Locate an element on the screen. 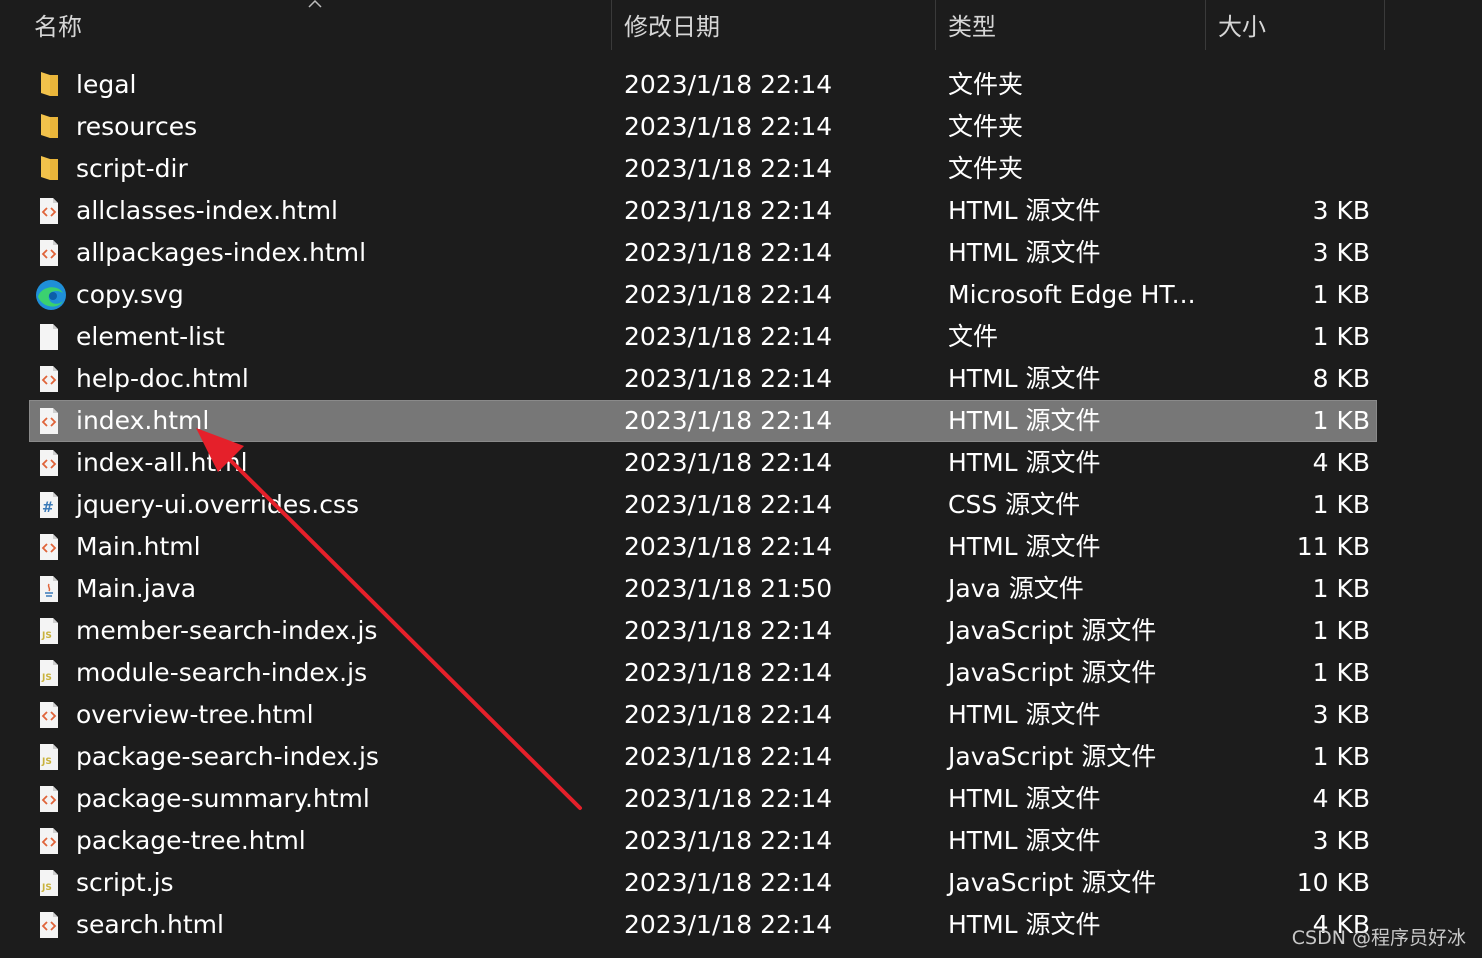 The image size is (1482, 958). file-type: 文件夹 is located at coordinates (986, 84).